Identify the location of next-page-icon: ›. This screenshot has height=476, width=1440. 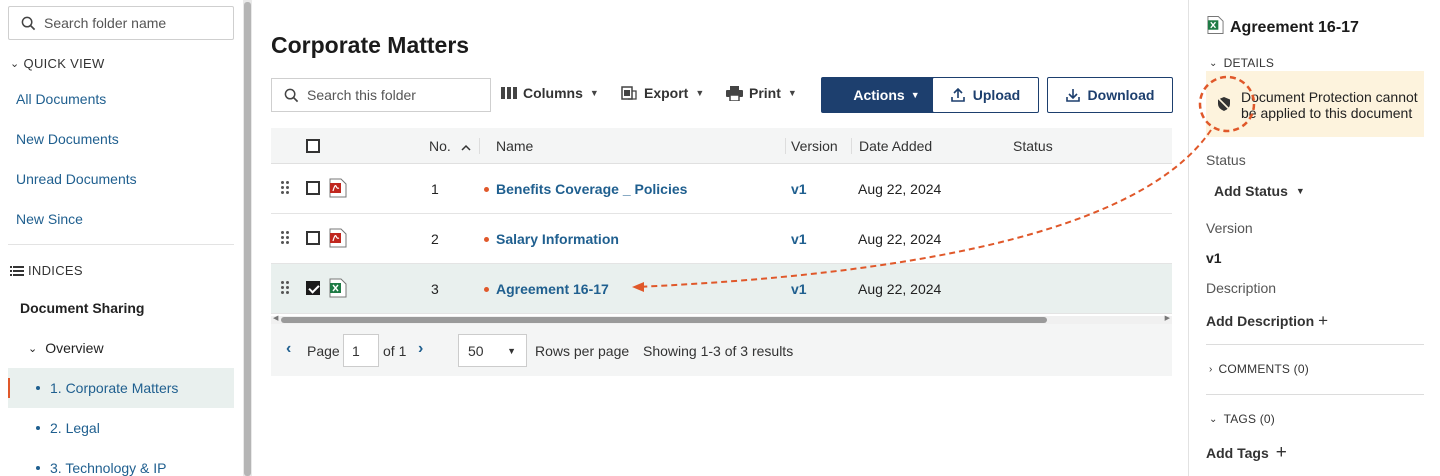
(420, 349).